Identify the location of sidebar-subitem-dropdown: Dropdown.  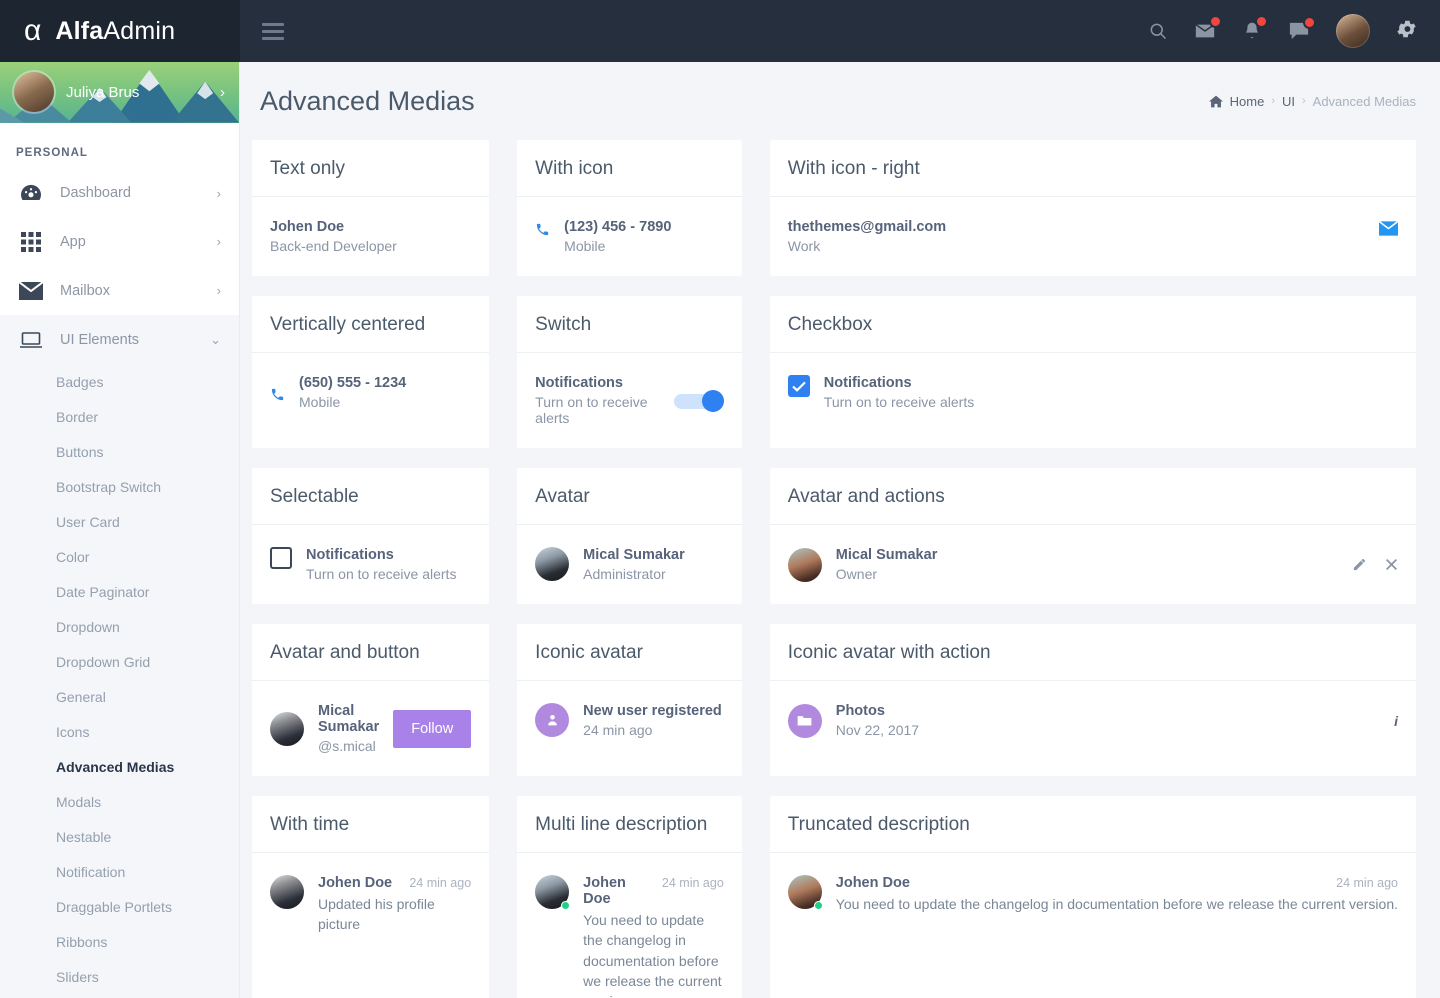
(119, 626).